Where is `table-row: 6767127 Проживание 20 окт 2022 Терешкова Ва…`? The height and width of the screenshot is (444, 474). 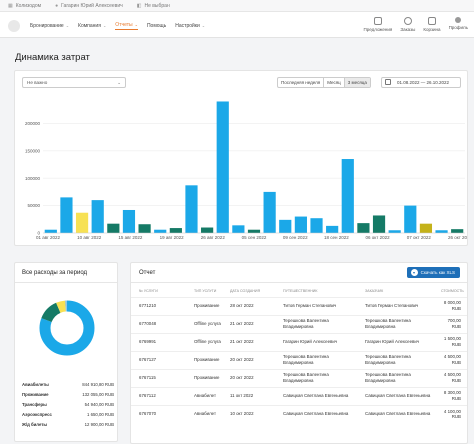 table-row: 6767127 Проживание 20 окт 2022 Терешкова Ва… is located at coordinates (299, 359).